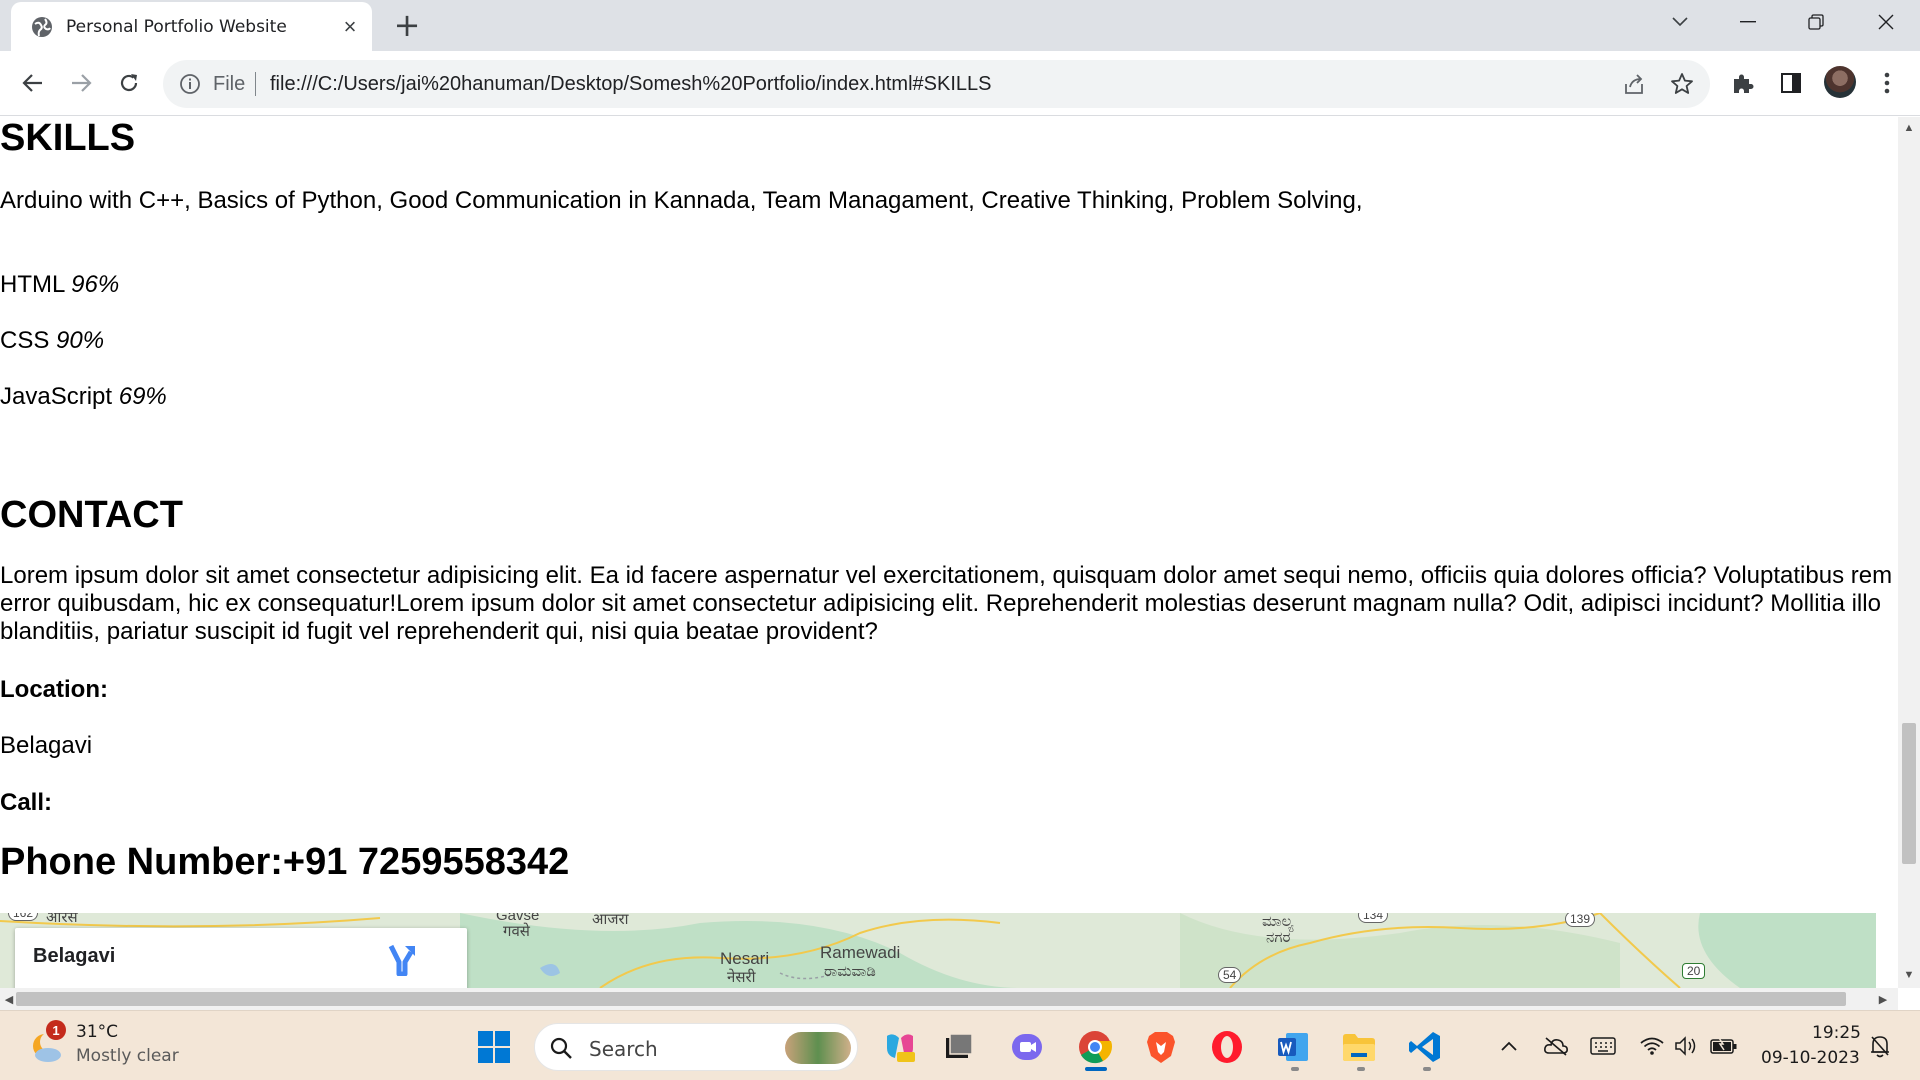 Image resolution: width=1920 pixels, height=1080 pixels. Describe the element at coordinates (91, 515) in the screenshot. I see `contact-heading: CONTACT` at that location.